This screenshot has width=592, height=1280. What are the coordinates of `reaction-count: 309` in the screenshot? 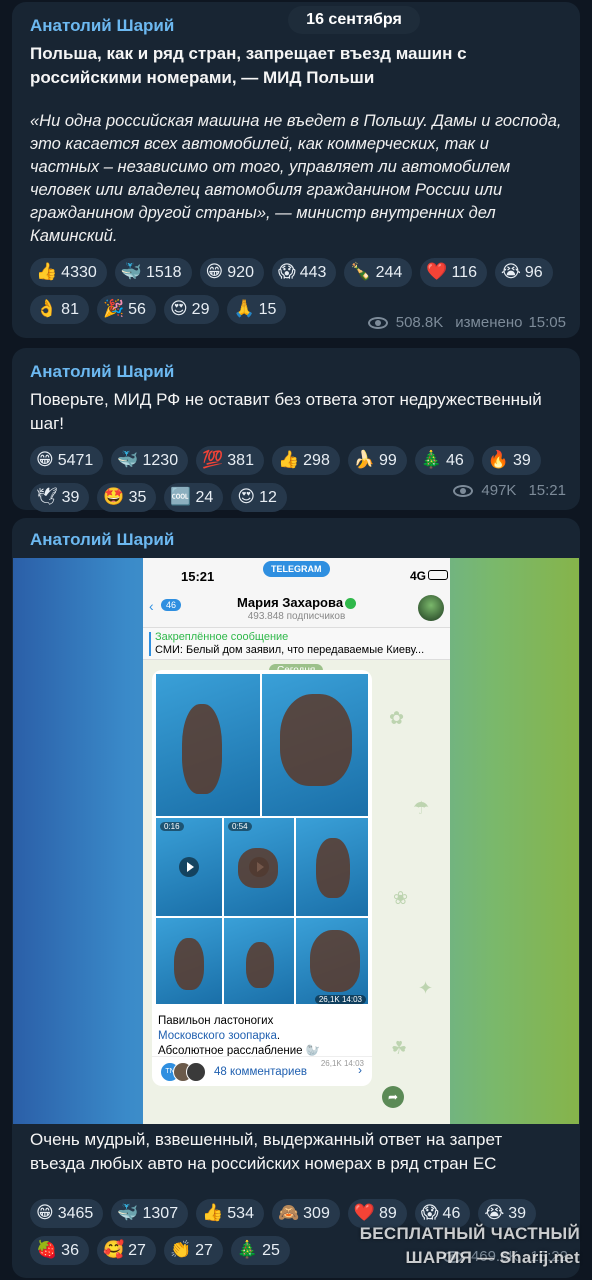 It's located at (316, 1213).